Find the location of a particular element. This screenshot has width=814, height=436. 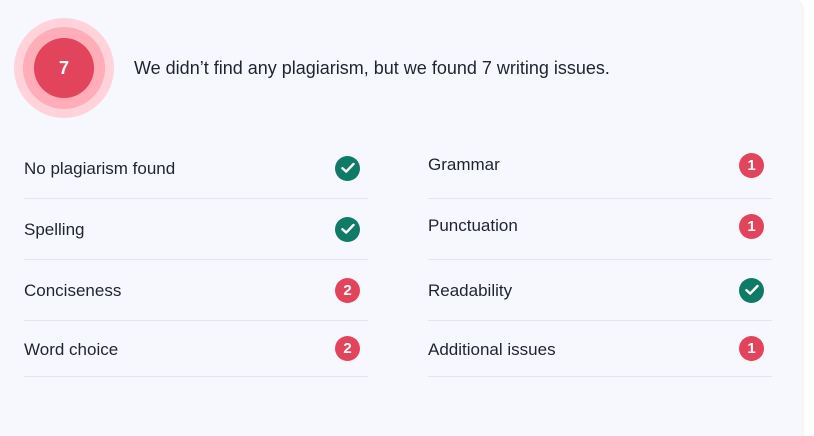

check-row-grammar: Grammar 1 is located at coordinates (600, 168).